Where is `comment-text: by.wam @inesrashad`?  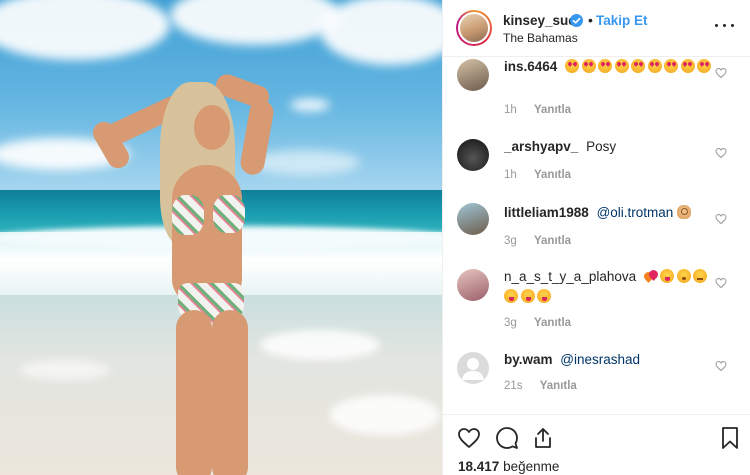 comment-text: by.wam @inesrashad is located at coordinates (609, 360).